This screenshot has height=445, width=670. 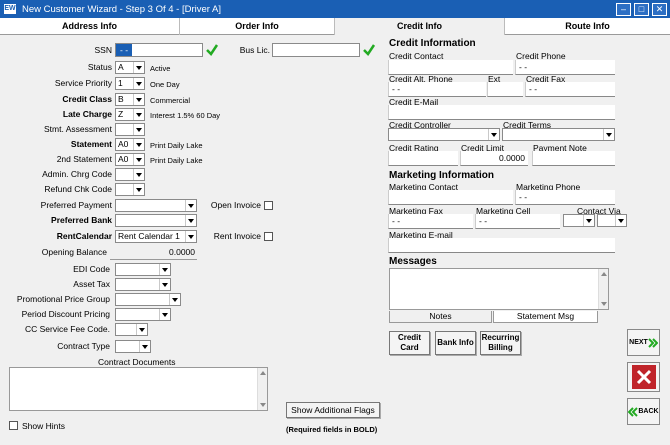 What do you see at coordinates (130, 189) in the screenshot?
I see `refund-chk-select` at bounding box center [130, 189].